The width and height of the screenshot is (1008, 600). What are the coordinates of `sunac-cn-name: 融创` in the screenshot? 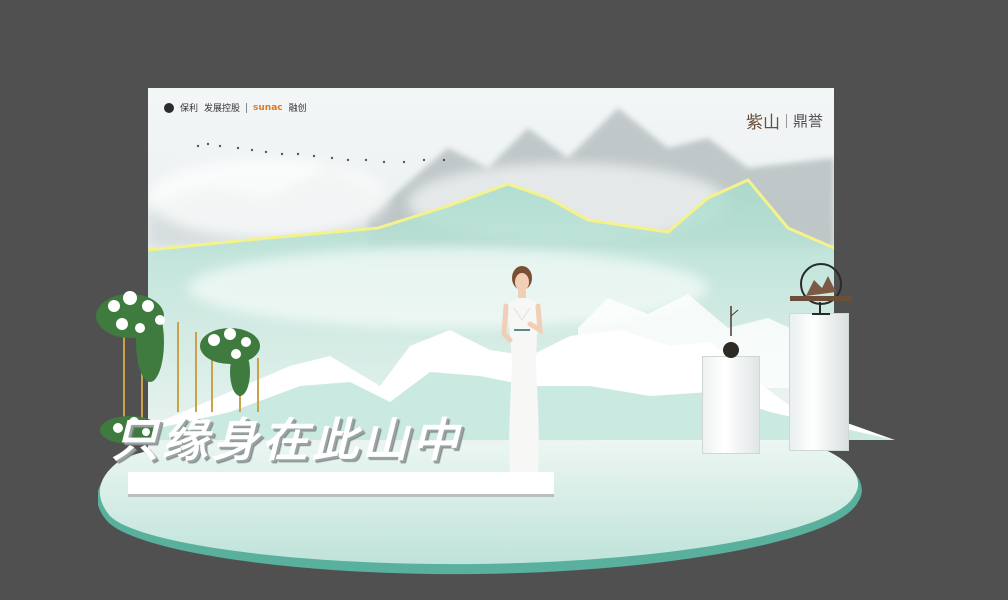 It's located at (297, 109).